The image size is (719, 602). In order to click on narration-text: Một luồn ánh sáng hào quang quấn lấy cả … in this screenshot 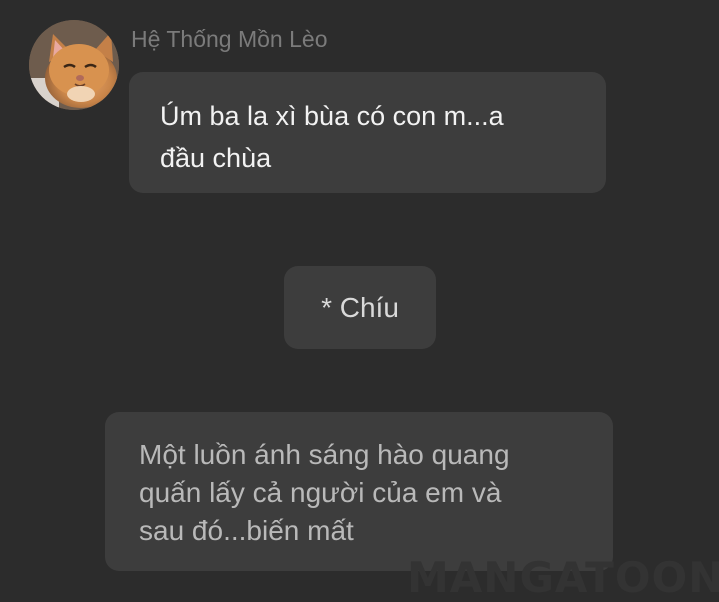, I will do `click(324, 492)`.